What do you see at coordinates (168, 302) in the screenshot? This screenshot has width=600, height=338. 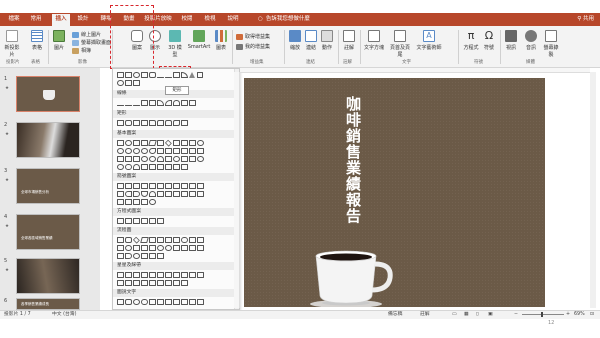 I see `line-callout-3-shape` at bounding box center [168, 302].